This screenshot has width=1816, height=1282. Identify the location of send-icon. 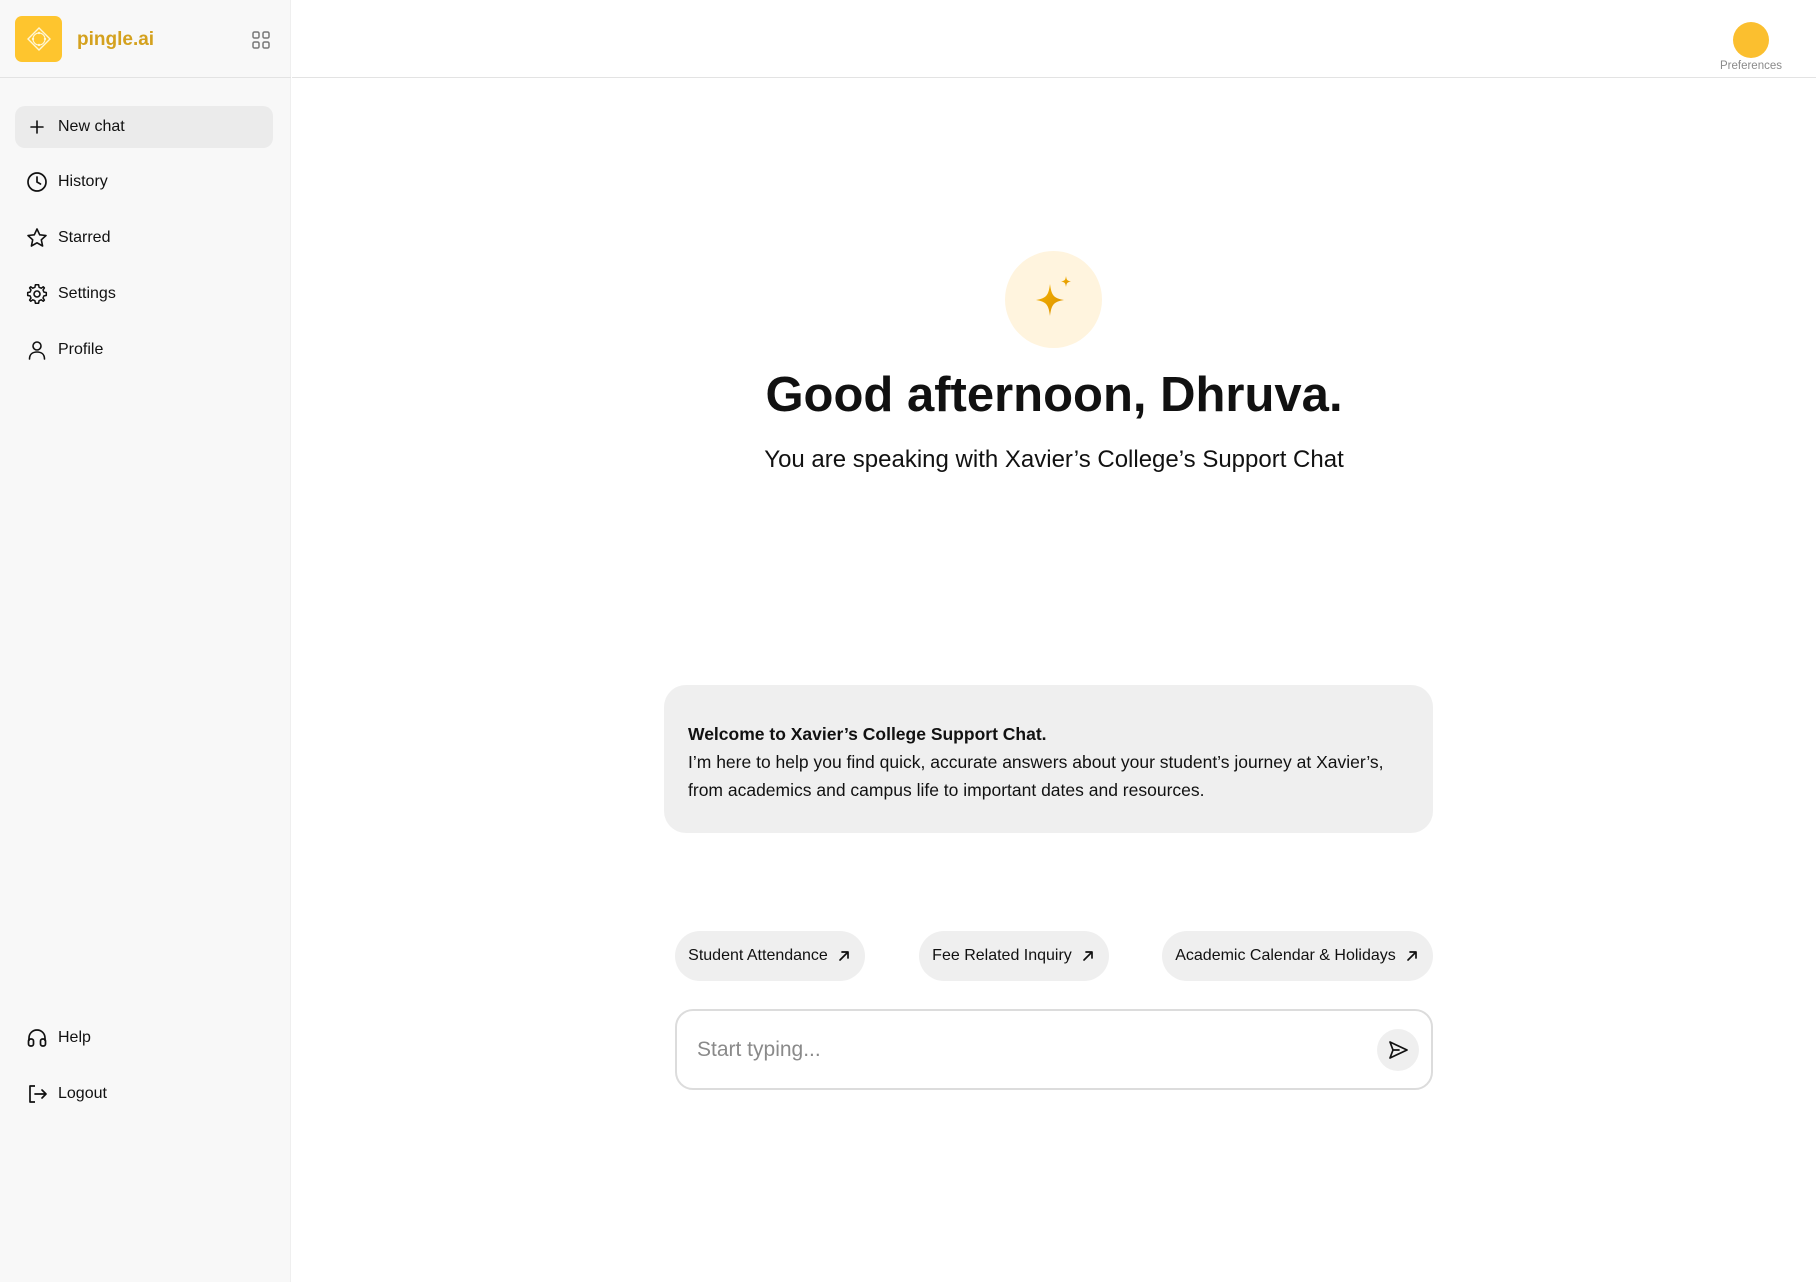
(1398, 1050).